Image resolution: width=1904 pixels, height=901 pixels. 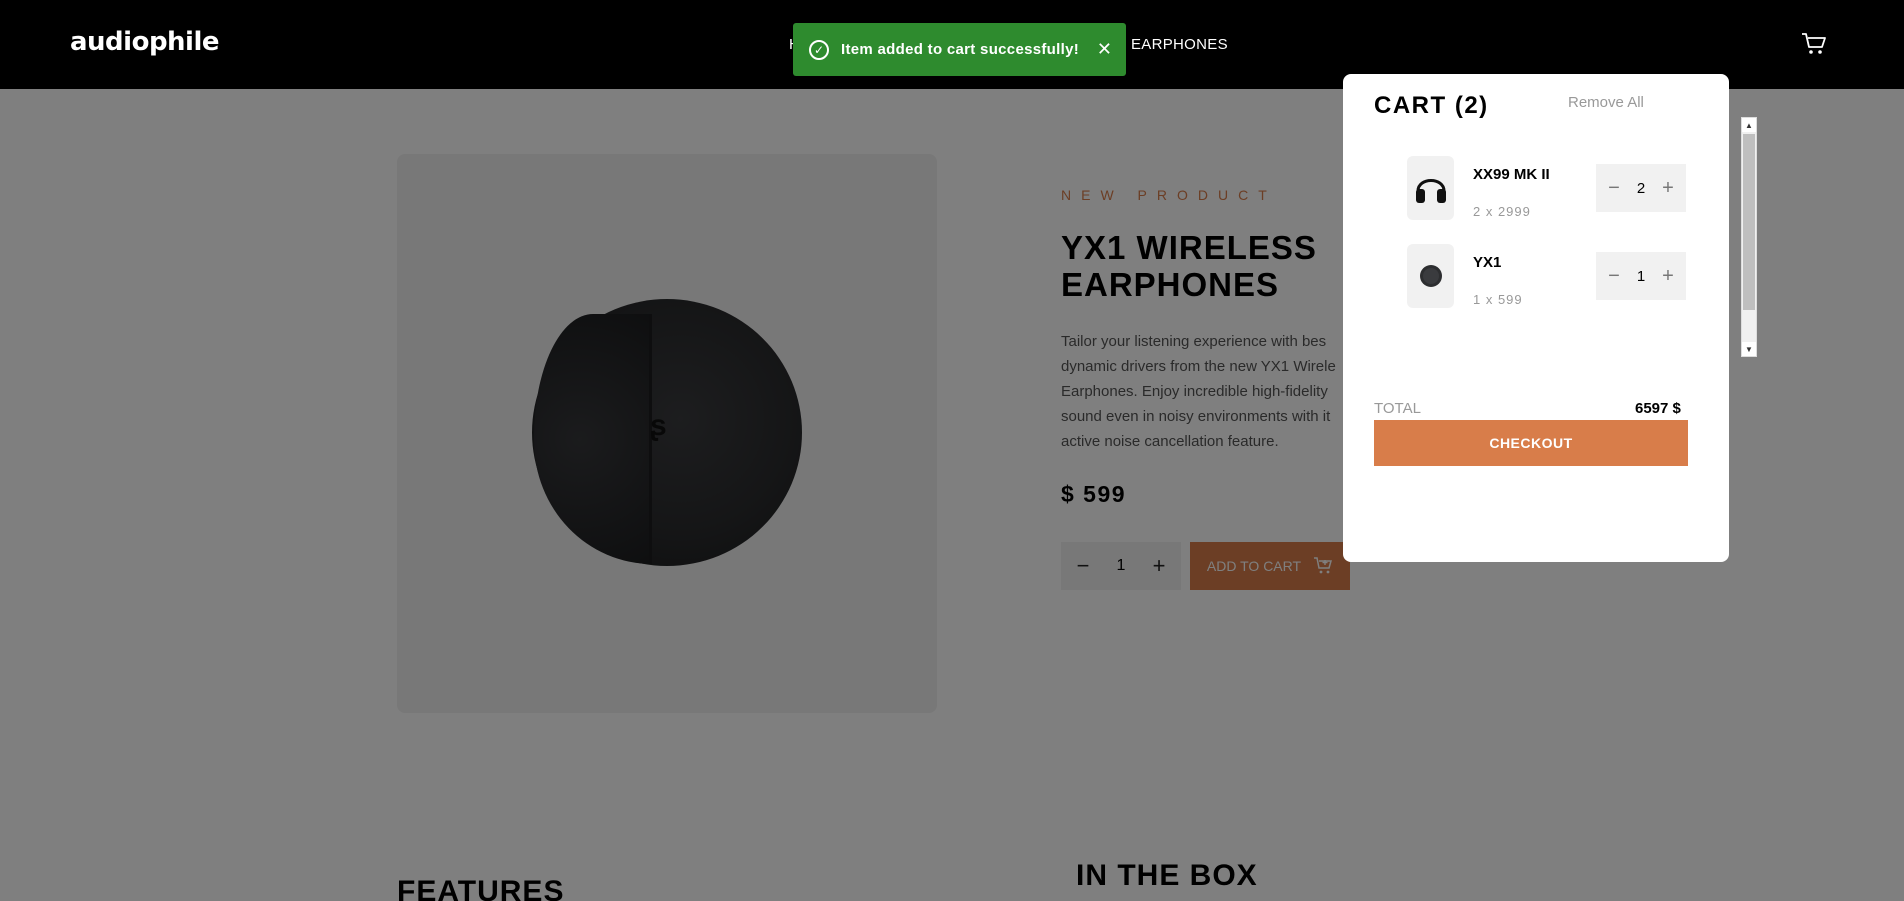 What do you see at coordinates (1397, 408) in the screenshot?
I see `total-label: TOTAL` at bounding box center [1397, 408].